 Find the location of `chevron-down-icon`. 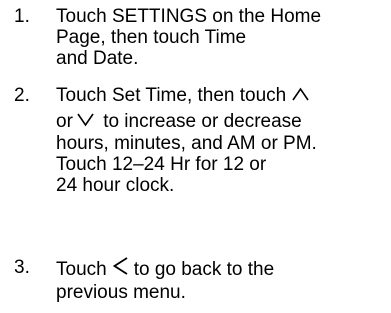

chevron-down-icon is located at coordinates (85, 120).